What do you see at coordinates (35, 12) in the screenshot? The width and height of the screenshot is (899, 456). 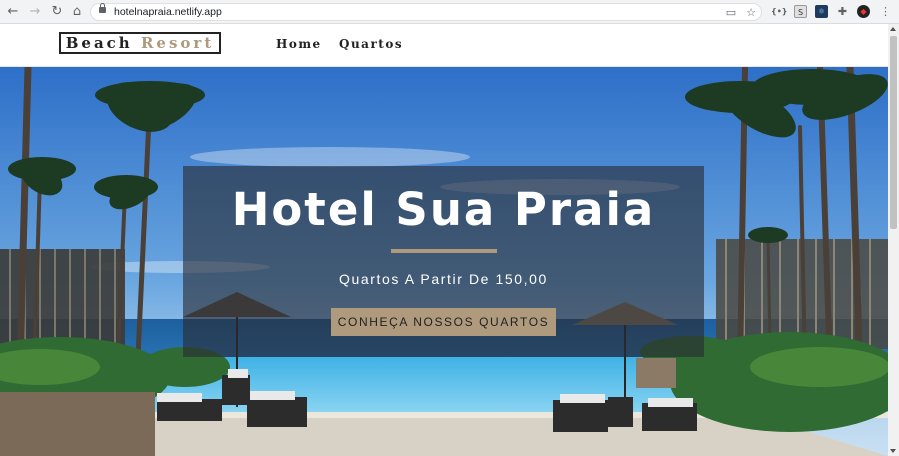 I see `forward-icon: →` at bounding box center [35, 12].